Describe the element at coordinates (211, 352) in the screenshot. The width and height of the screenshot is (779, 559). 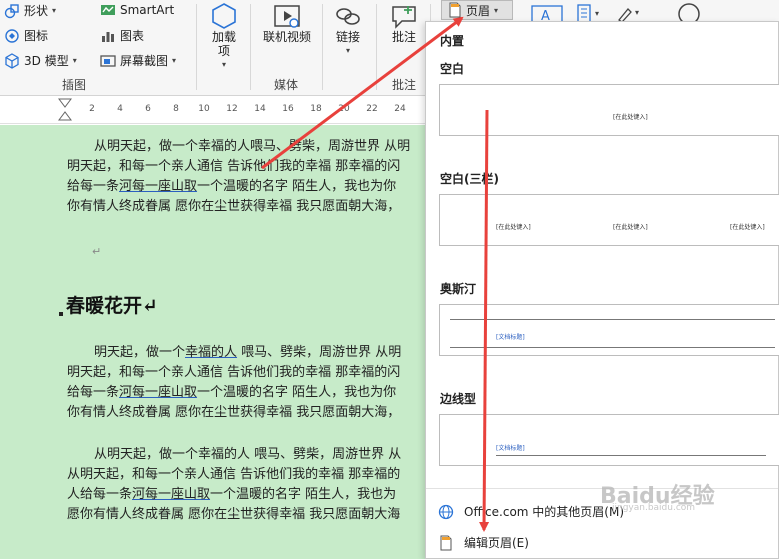
I see `underlined-text: 幸福的人` at that location.